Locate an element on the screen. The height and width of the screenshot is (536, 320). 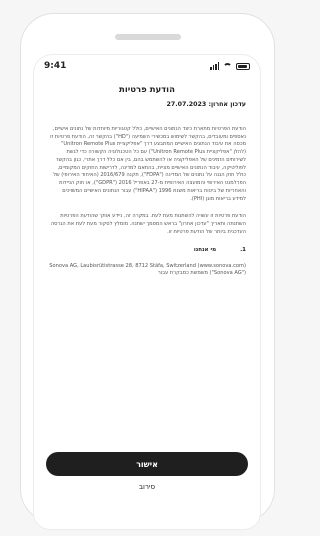
confirm-button: אישור is located at coordinates (147, 464).